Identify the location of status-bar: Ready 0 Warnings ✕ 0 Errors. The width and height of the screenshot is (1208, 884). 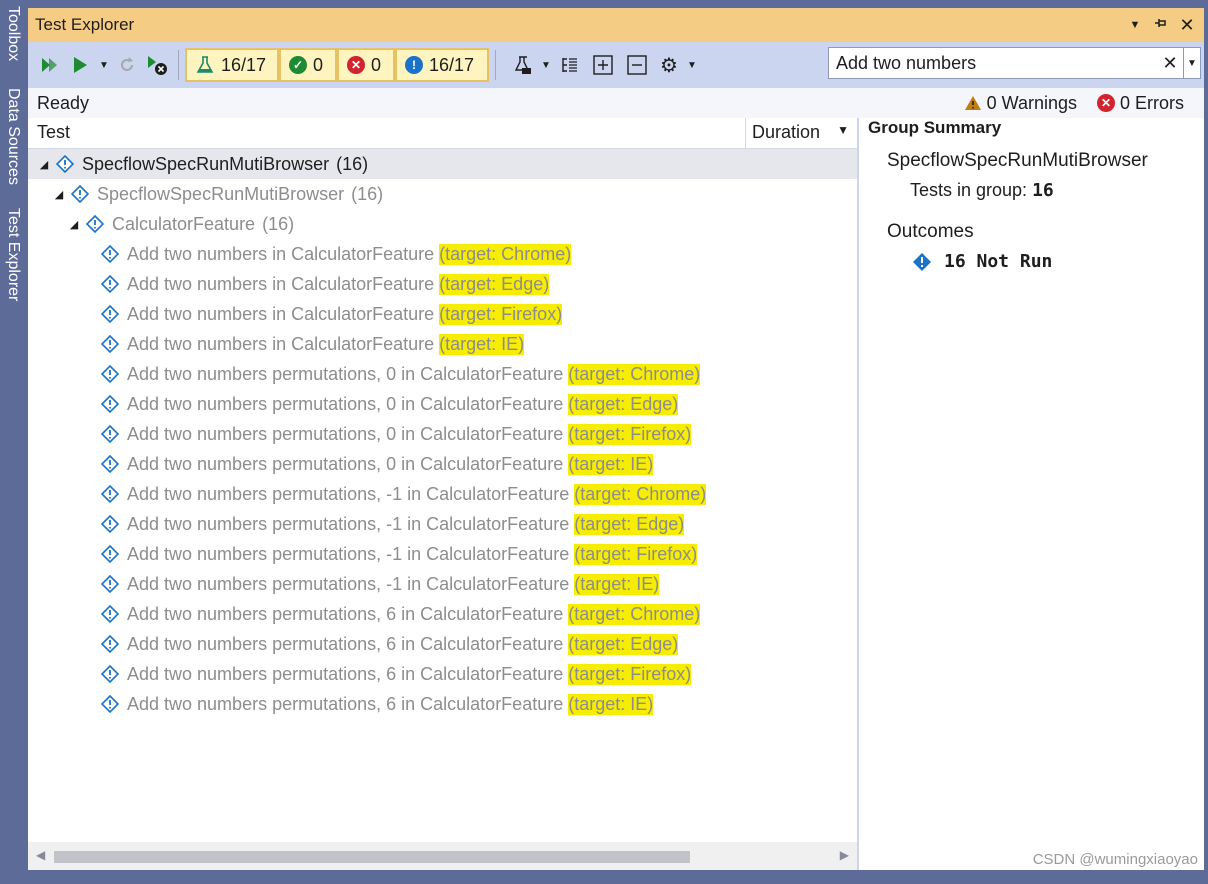
(616, 103).